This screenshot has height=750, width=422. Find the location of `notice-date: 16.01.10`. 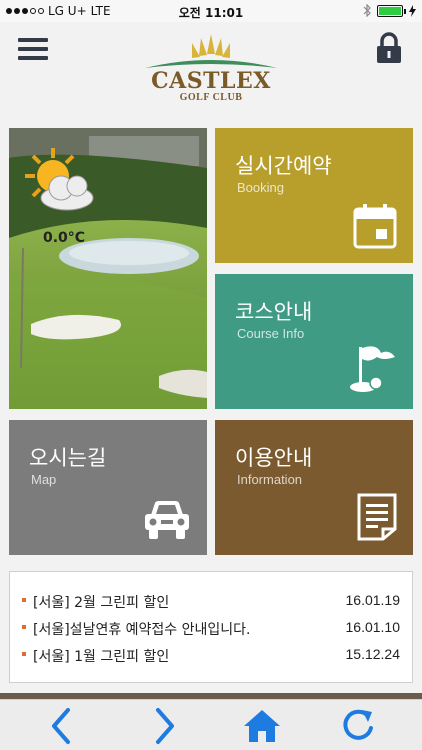

notice-date: 16.01.10 is located at coordinates (373, 627).